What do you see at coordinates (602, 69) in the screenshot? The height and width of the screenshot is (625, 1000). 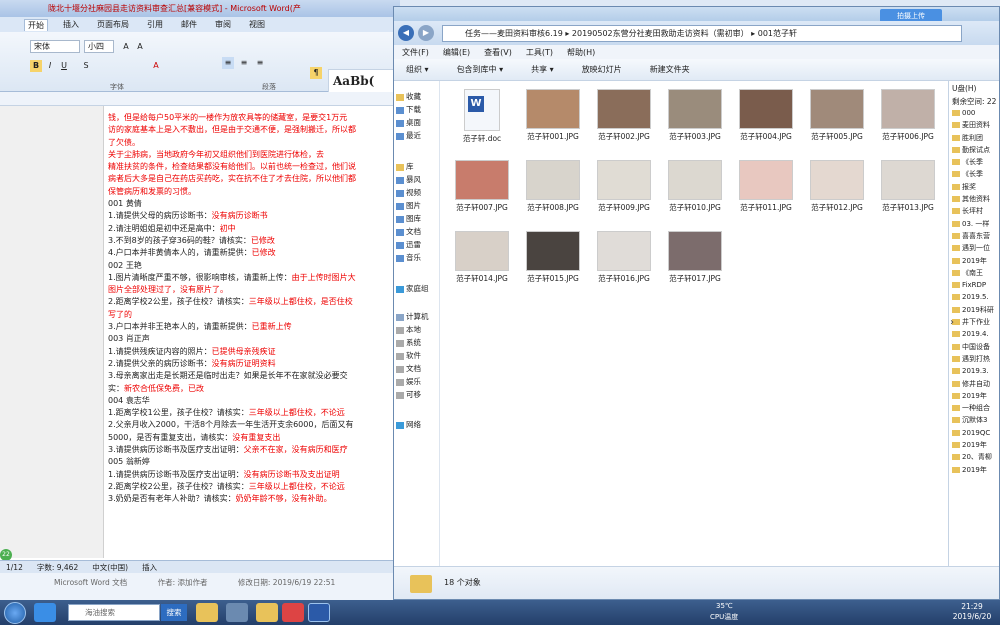 I see `slideshow-button: 放映幻灯片` at bounding box center [602, 69].